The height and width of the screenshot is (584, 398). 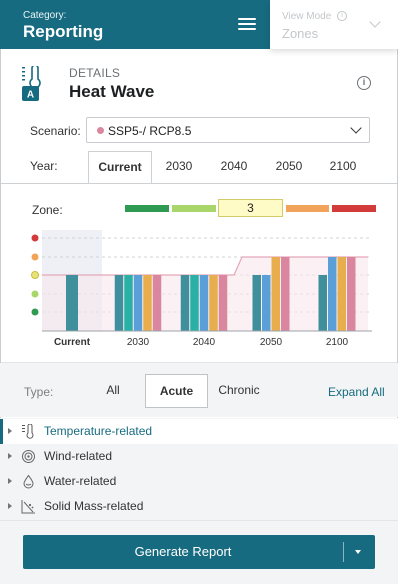 What do you see at coordinates (289, 167) in the screenshot?
I see `tab-2050: 2050` at bounding box center [289, 167].